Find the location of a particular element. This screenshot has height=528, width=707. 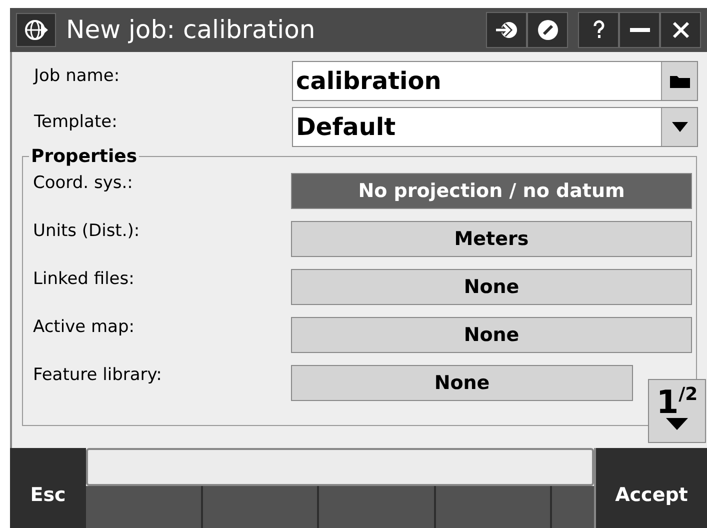

help-button is located at coordinates (598, 30).